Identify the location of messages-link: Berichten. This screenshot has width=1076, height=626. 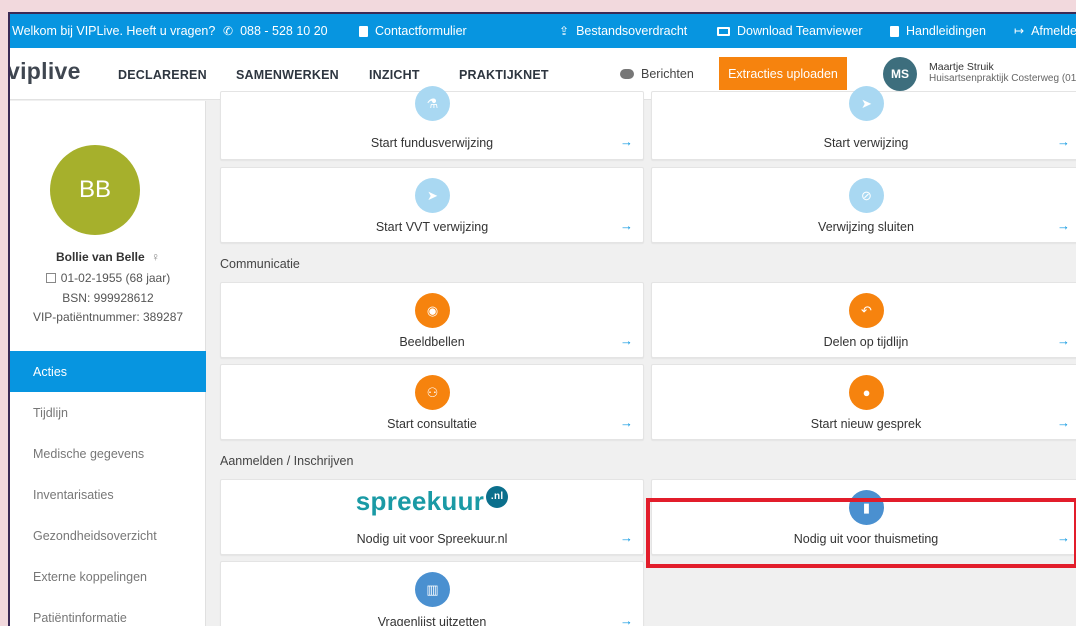
(657, 74).